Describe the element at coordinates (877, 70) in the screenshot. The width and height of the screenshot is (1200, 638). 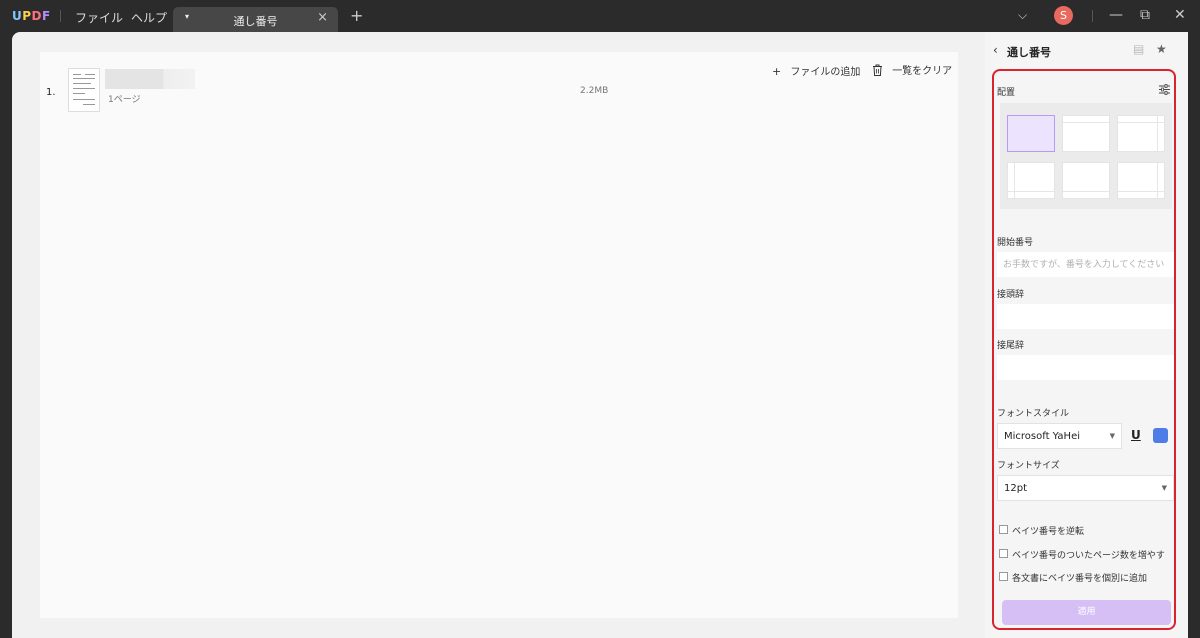
I see `trash-icon` at that location.